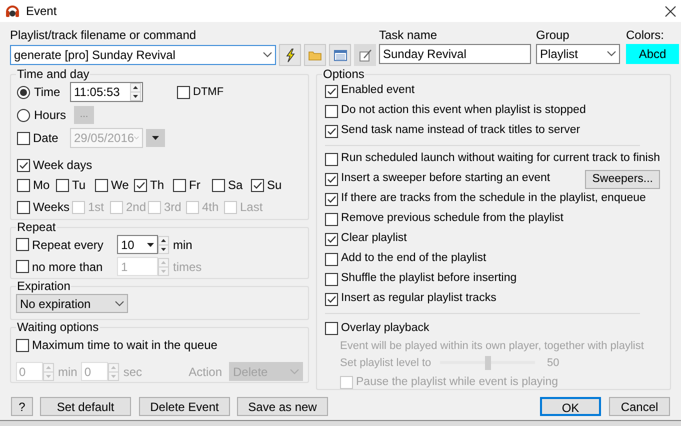  What do you see at coordinates (366, 239) in the screenshot?
I see `checkbox: Clear playlist` at bounding box center [366, 239].